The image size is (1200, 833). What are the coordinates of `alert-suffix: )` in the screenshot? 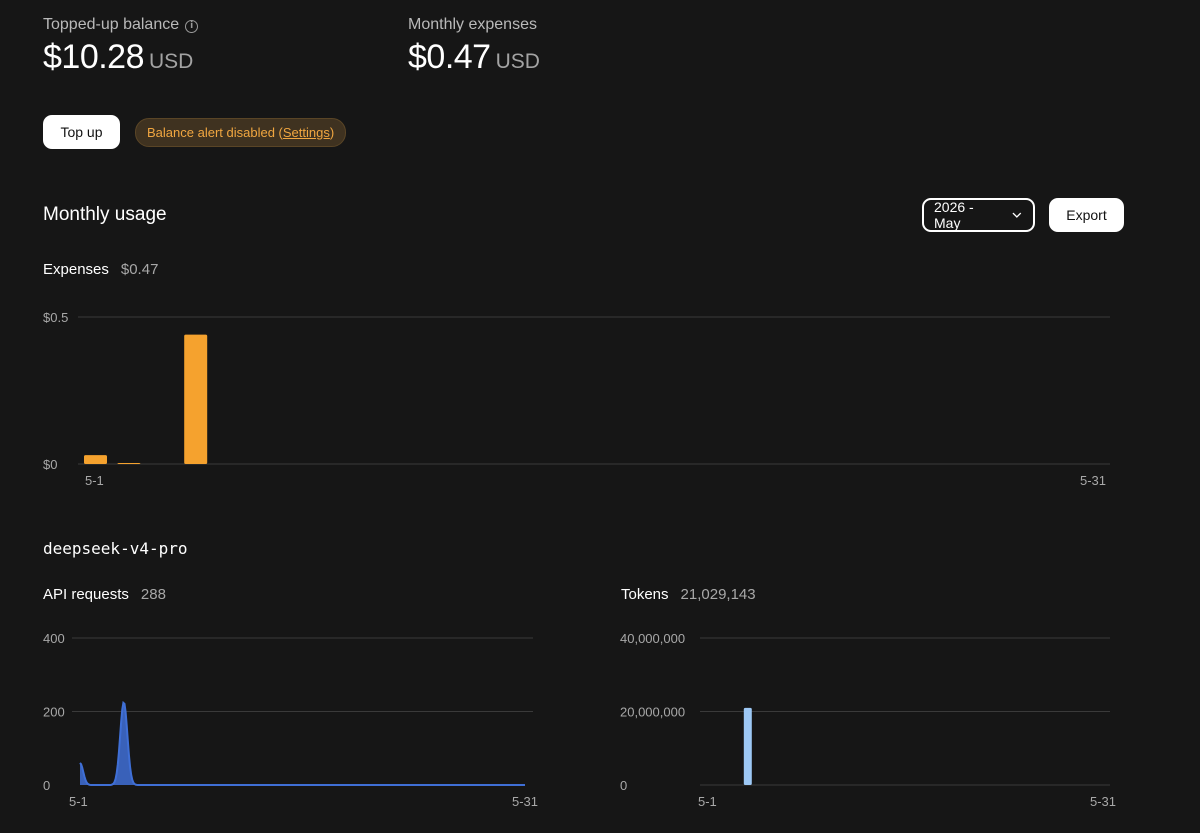 It's located at (332, 132).